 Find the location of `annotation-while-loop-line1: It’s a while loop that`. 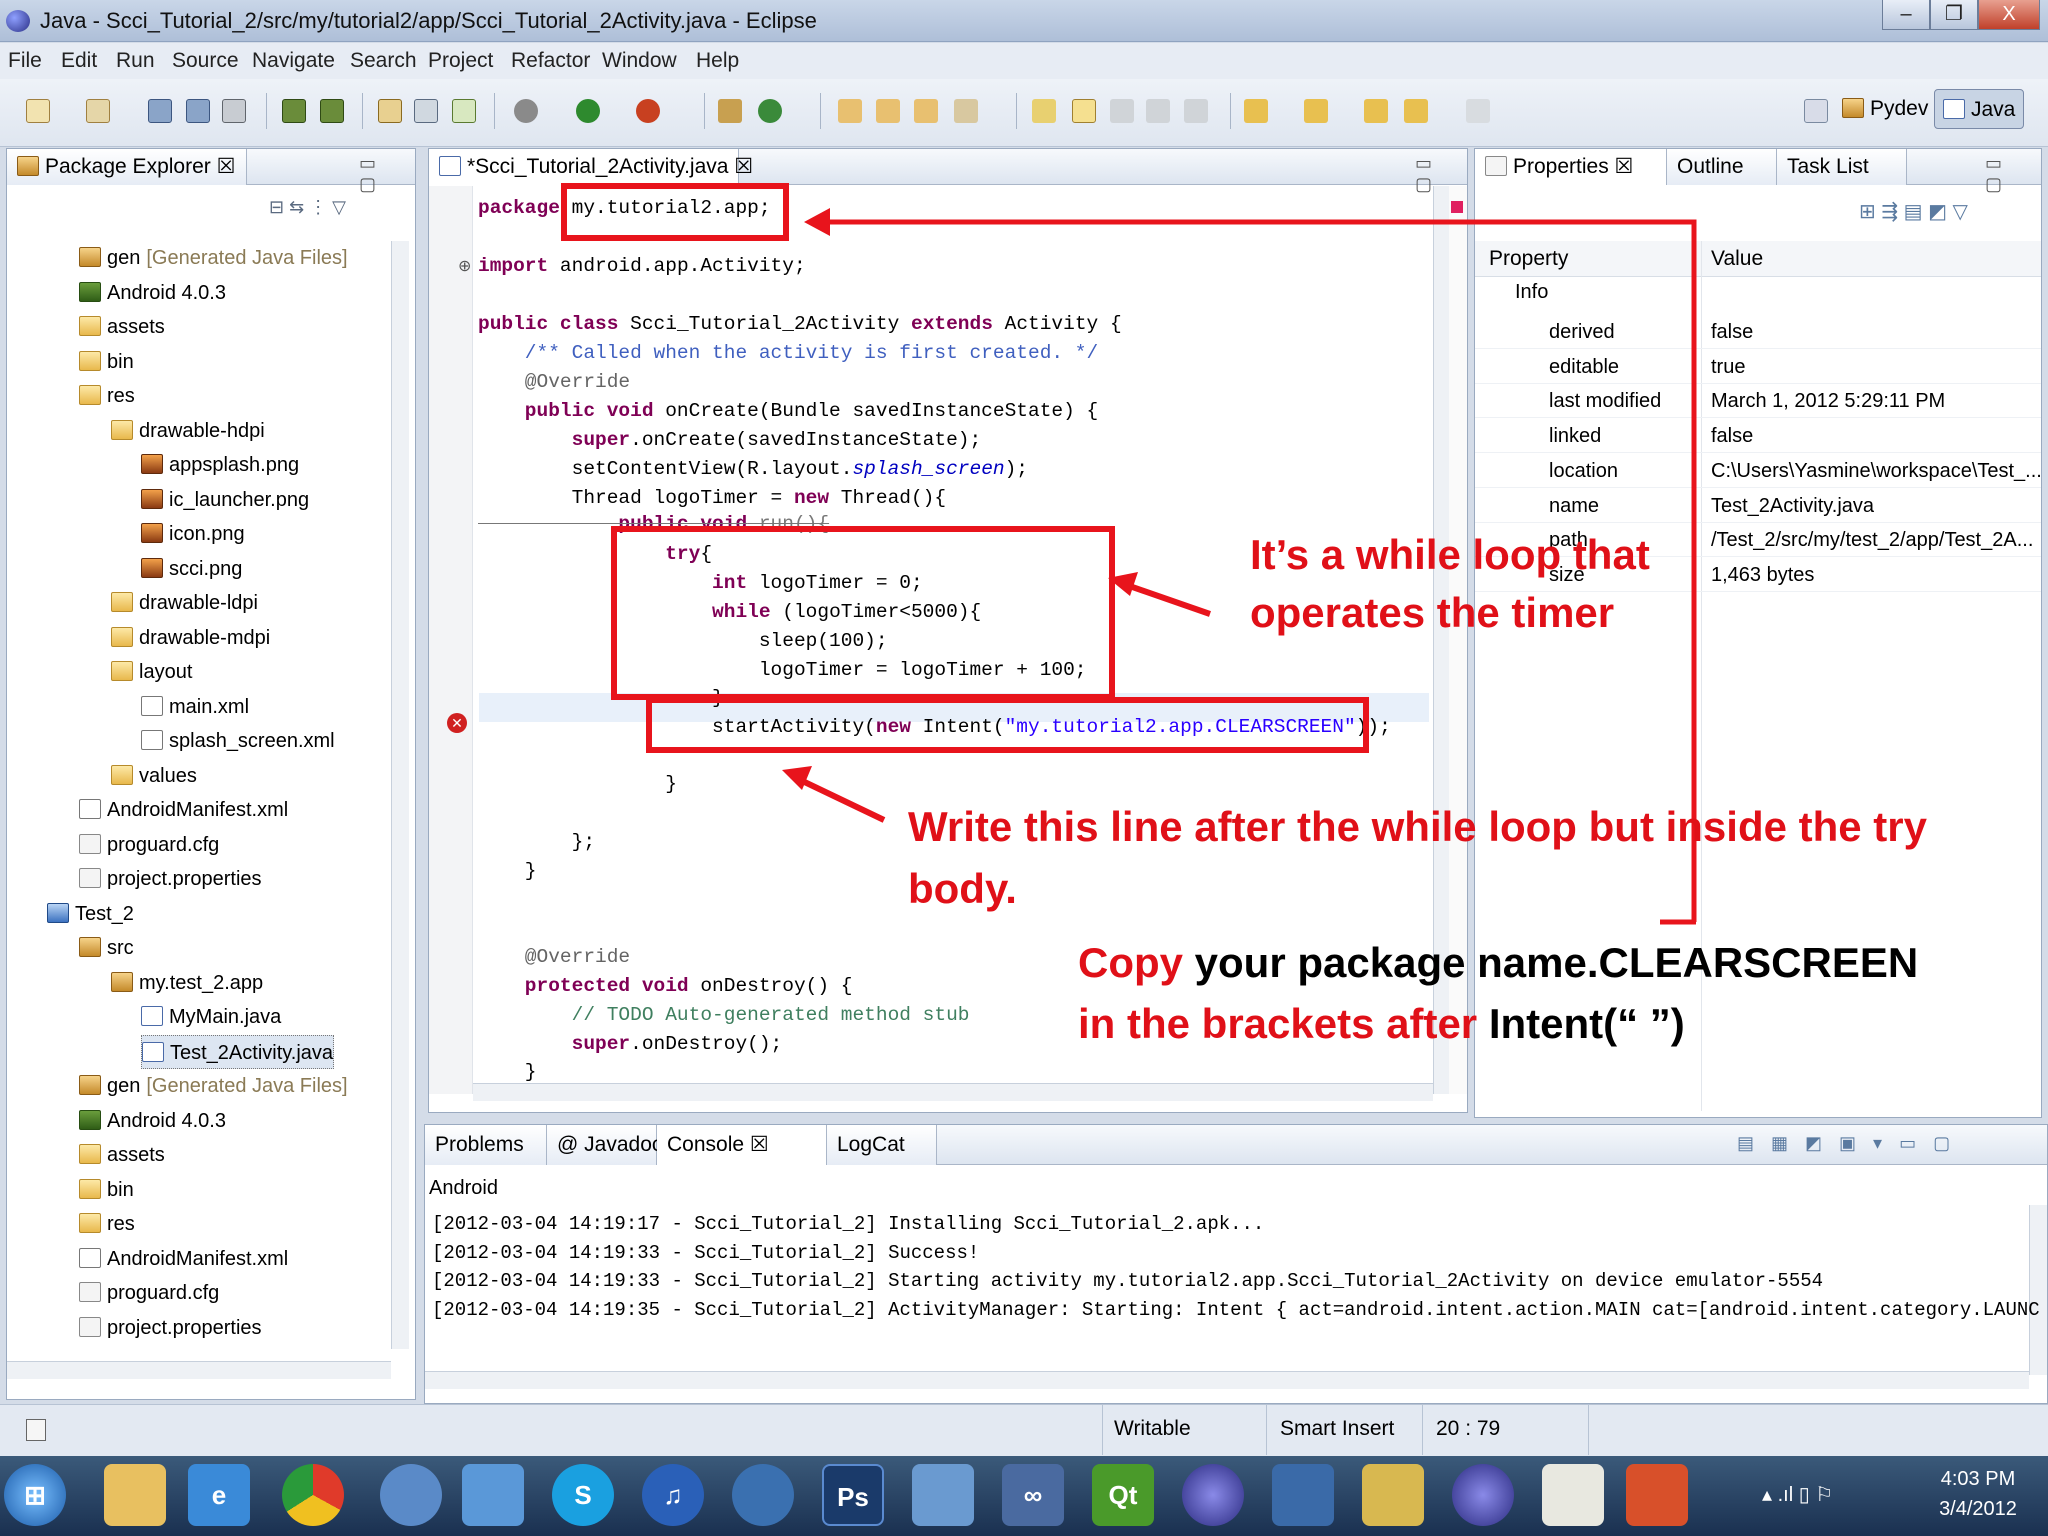

annotation-while-loop-line1: It’s a while loop that is located at coordinates (1450, 554).